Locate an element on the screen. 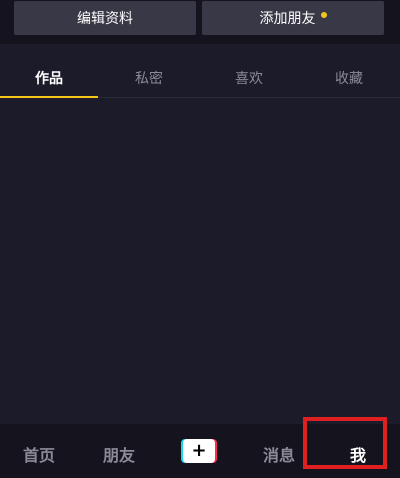 The height and width of the screenshot is (478, 400). create-post-button: + is located at coordinates (199, 451).